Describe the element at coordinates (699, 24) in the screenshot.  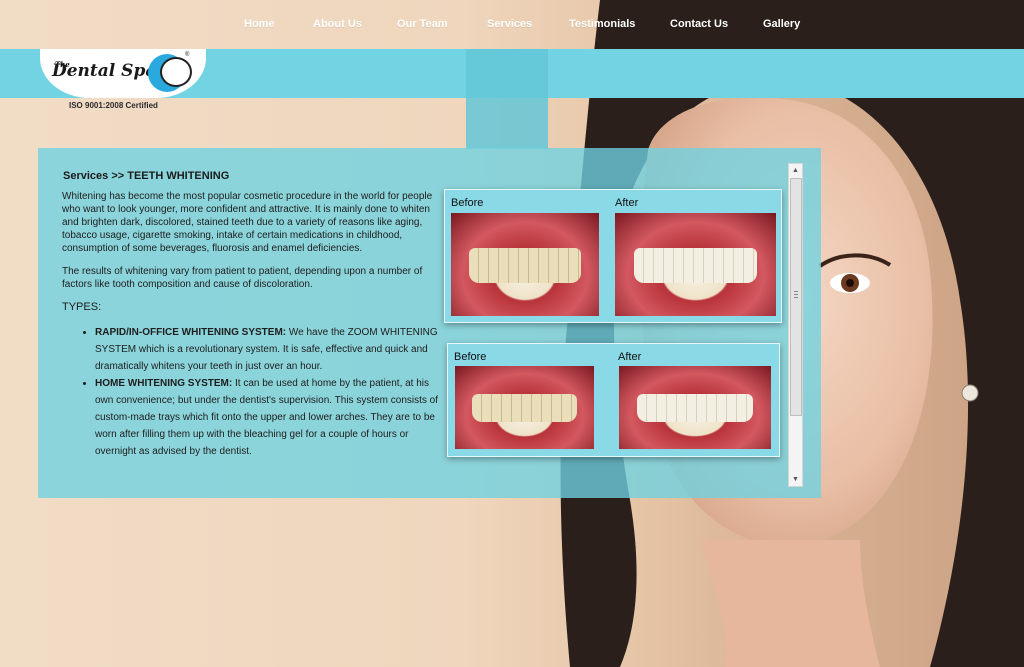
I see `nav-item-contact-us: Contact Us` at that location.